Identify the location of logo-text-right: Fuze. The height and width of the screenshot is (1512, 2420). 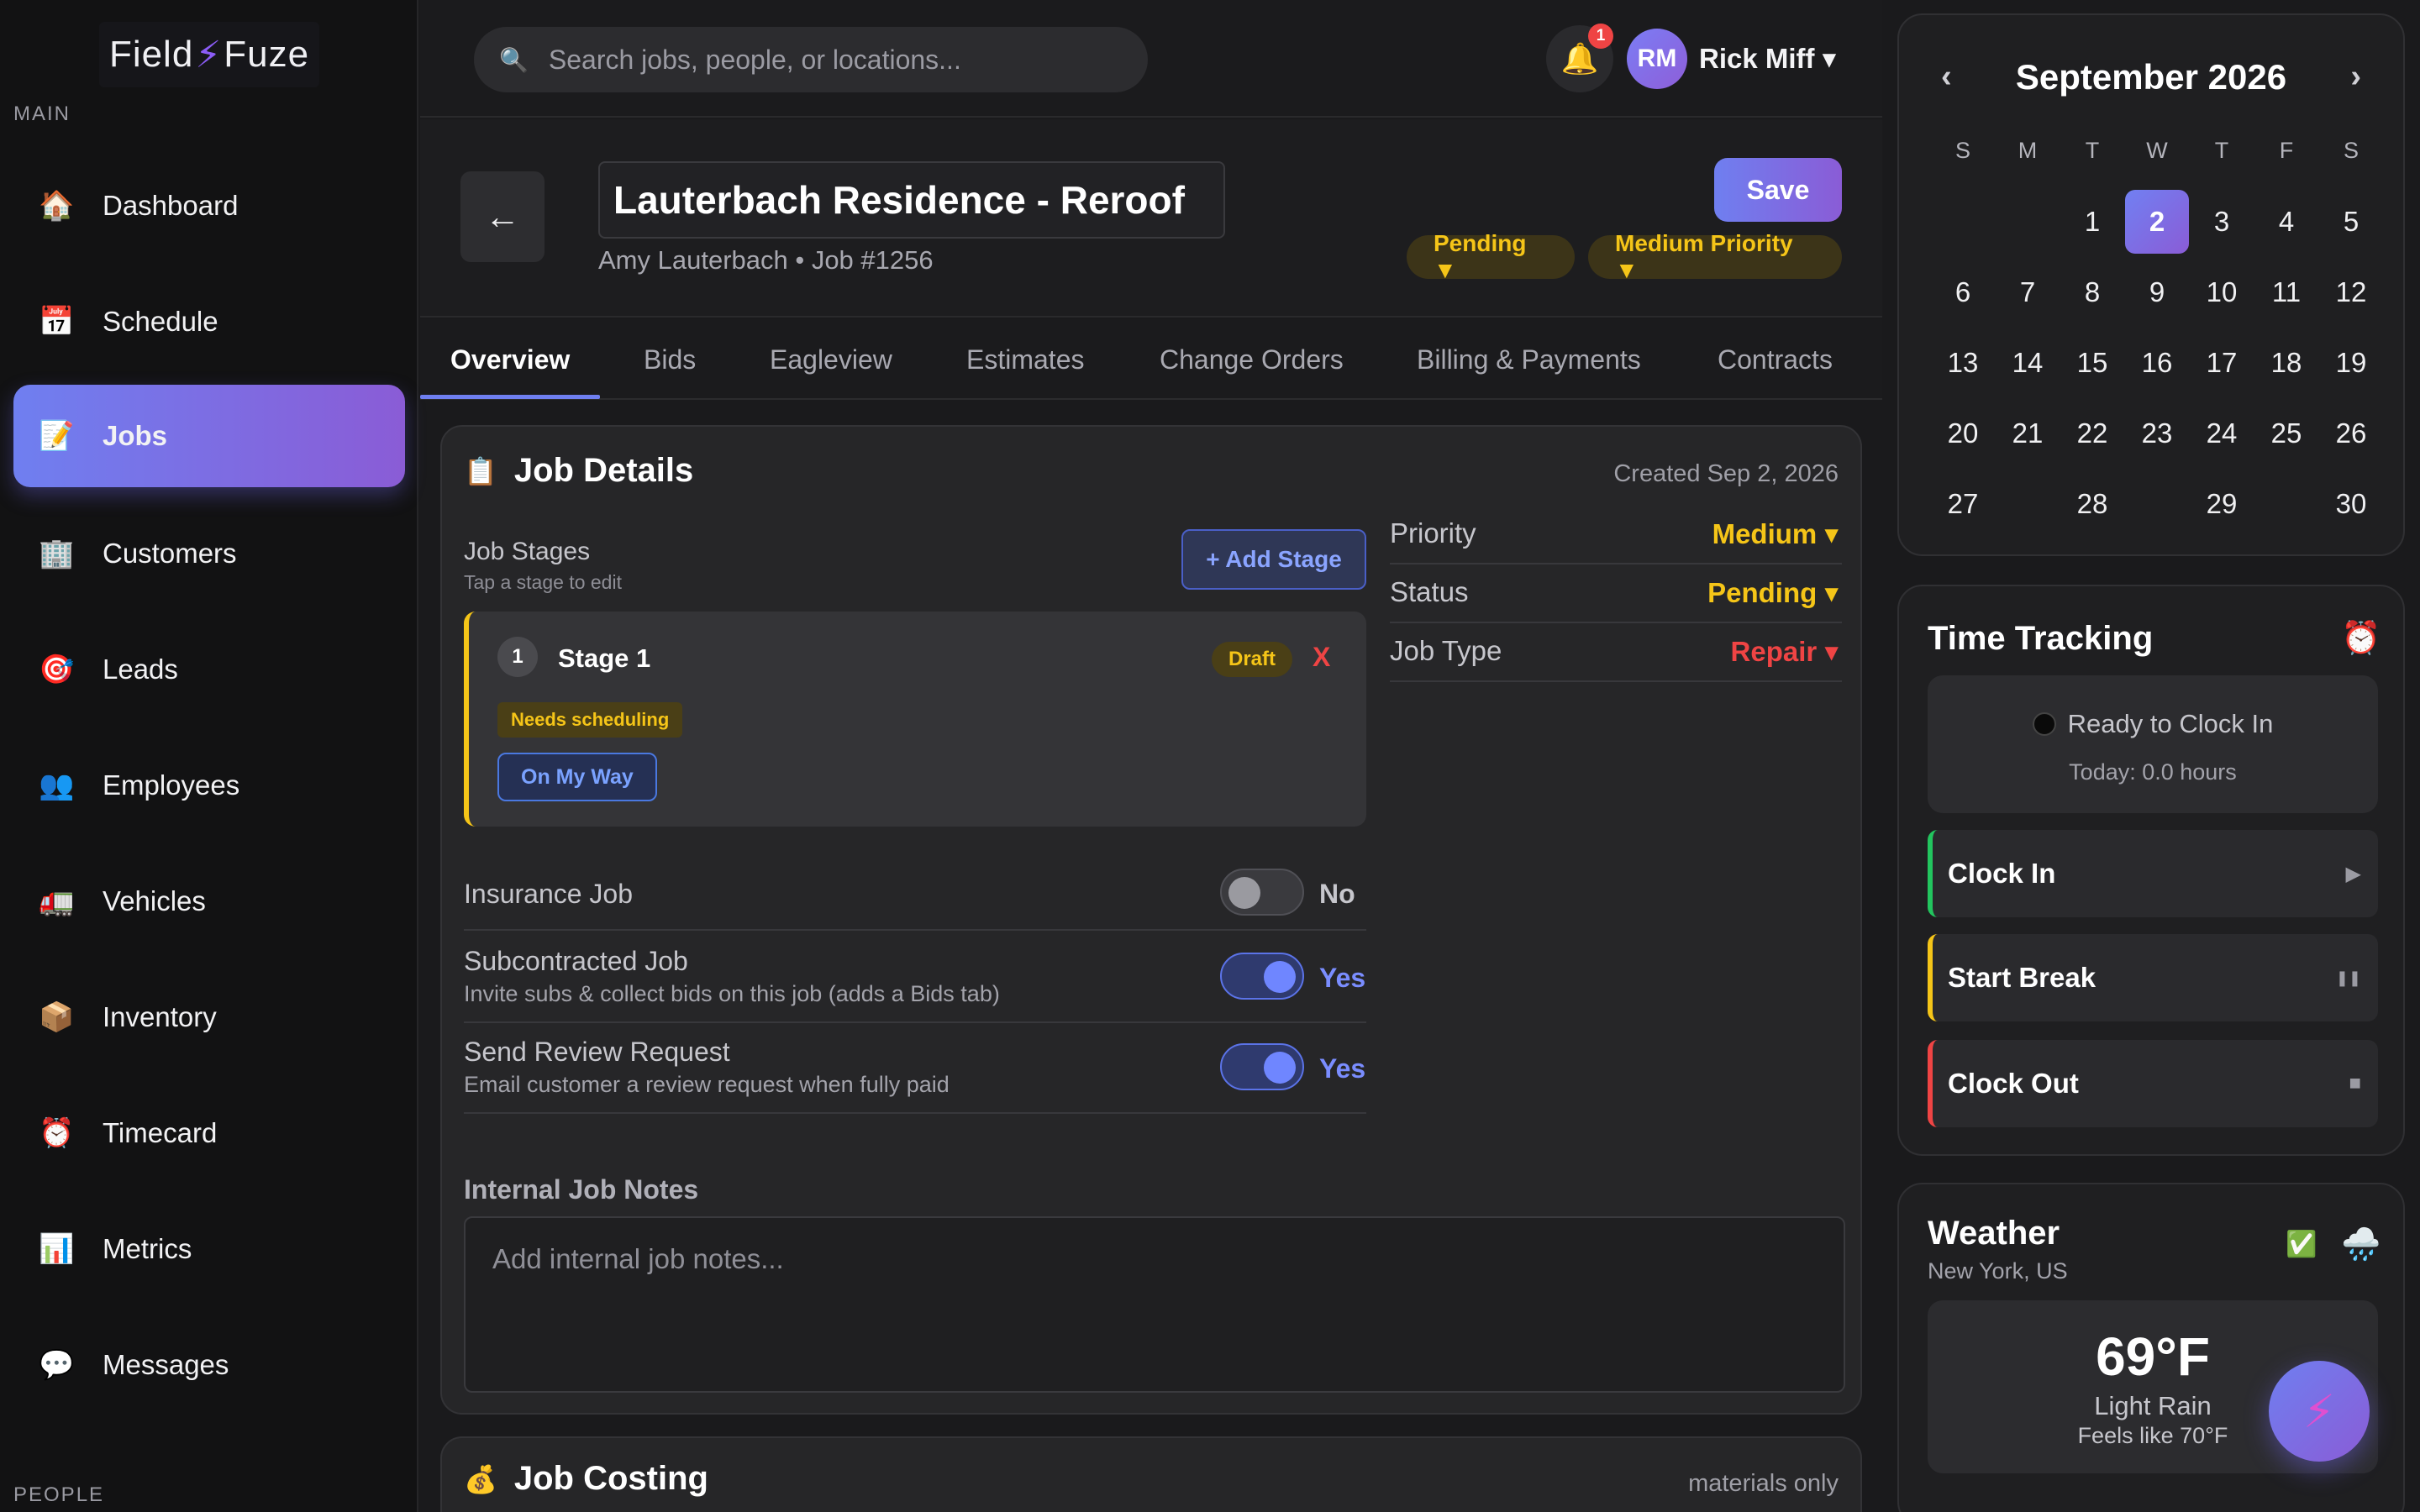
(267, 54).